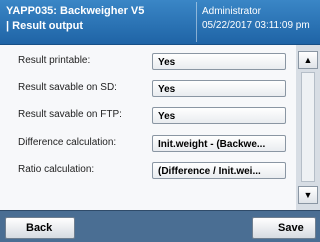 The height and width of the screenshot is (242, 320). I want to click on footer-bar: Back Save, so click(160, 226).